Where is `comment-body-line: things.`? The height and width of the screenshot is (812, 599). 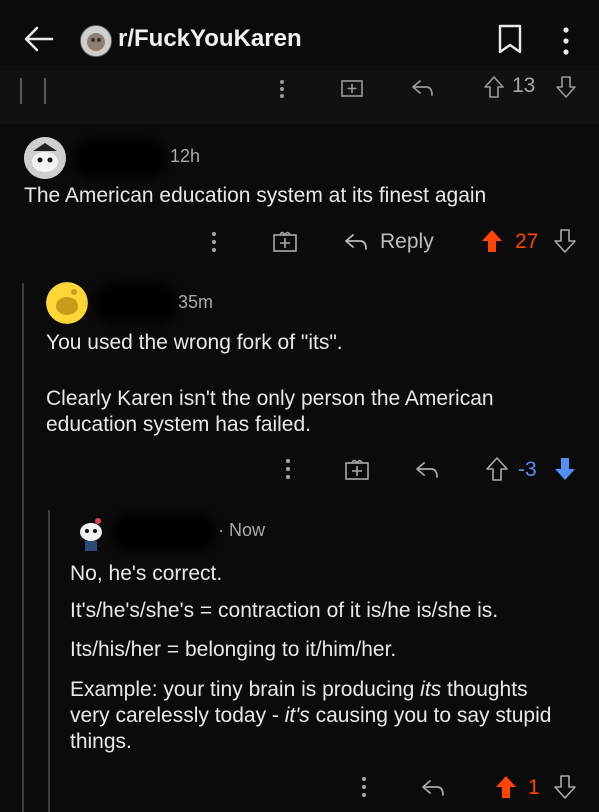
comment-body-line: things. is located at coordinates (101, 741).